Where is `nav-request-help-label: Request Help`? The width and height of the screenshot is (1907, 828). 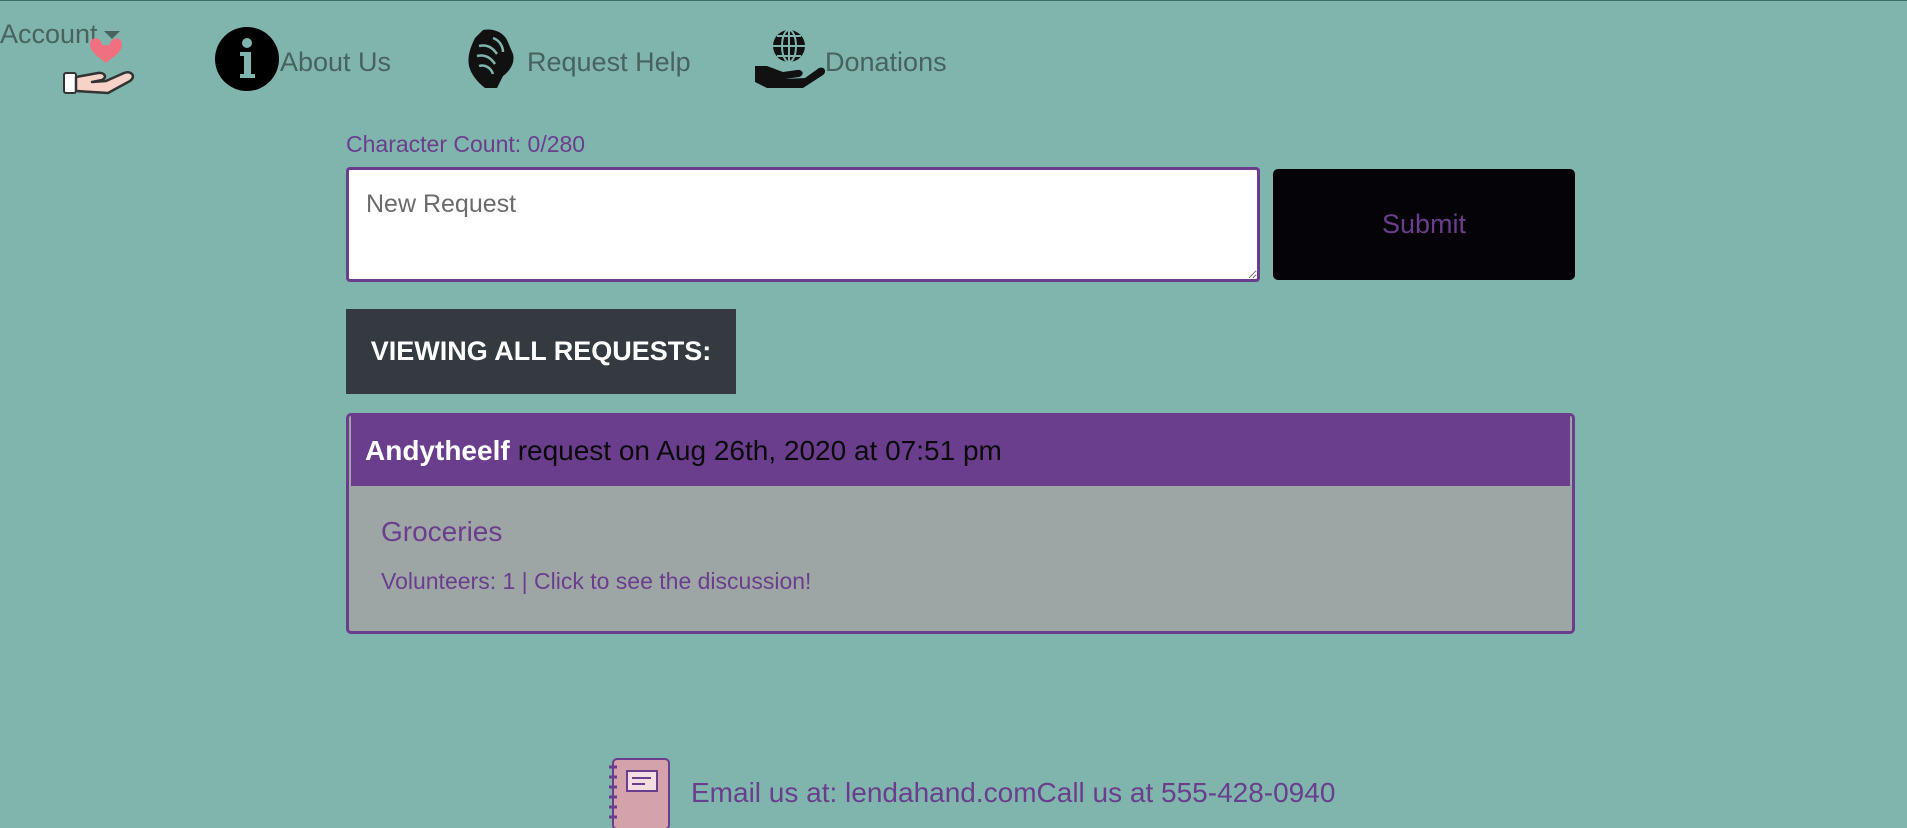
nav-request-help-label: Request Help is located at coordinates (609, 61).